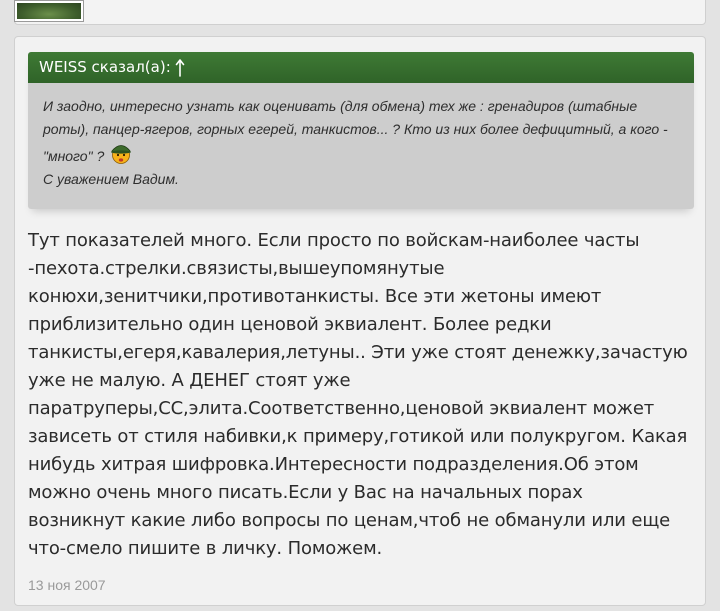 The height and width of the screenshot is (611, 720). What do you see at coordinates (180, 67) in the screenshot?
I see `jump-to-quote-arrow-icon` at bounding box center [180, 67].